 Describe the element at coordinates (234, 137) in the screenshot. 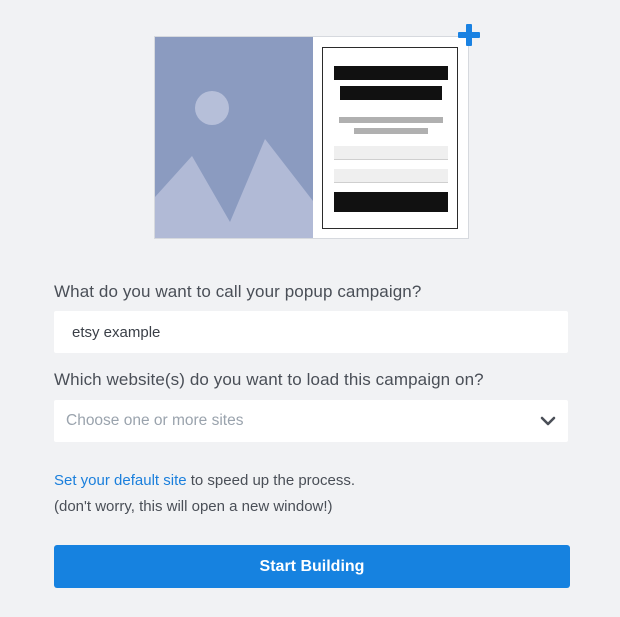

I see `image-placeholder-icon` at that location.